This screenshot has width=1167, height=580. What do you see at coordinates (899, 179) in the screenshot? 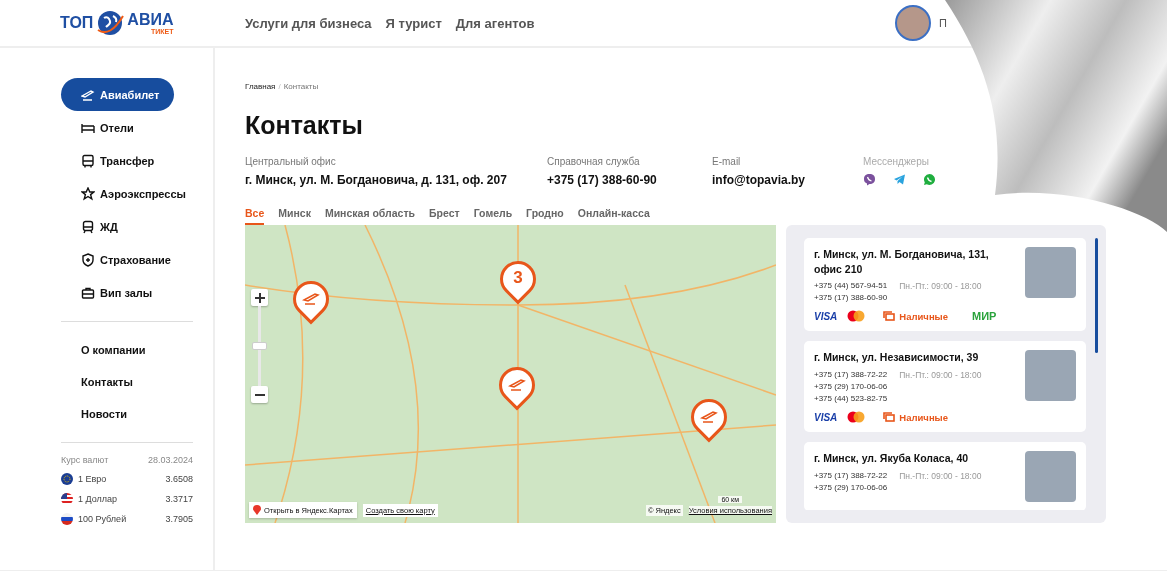
I see `telegram-icon` at bounding box center [899, 179].